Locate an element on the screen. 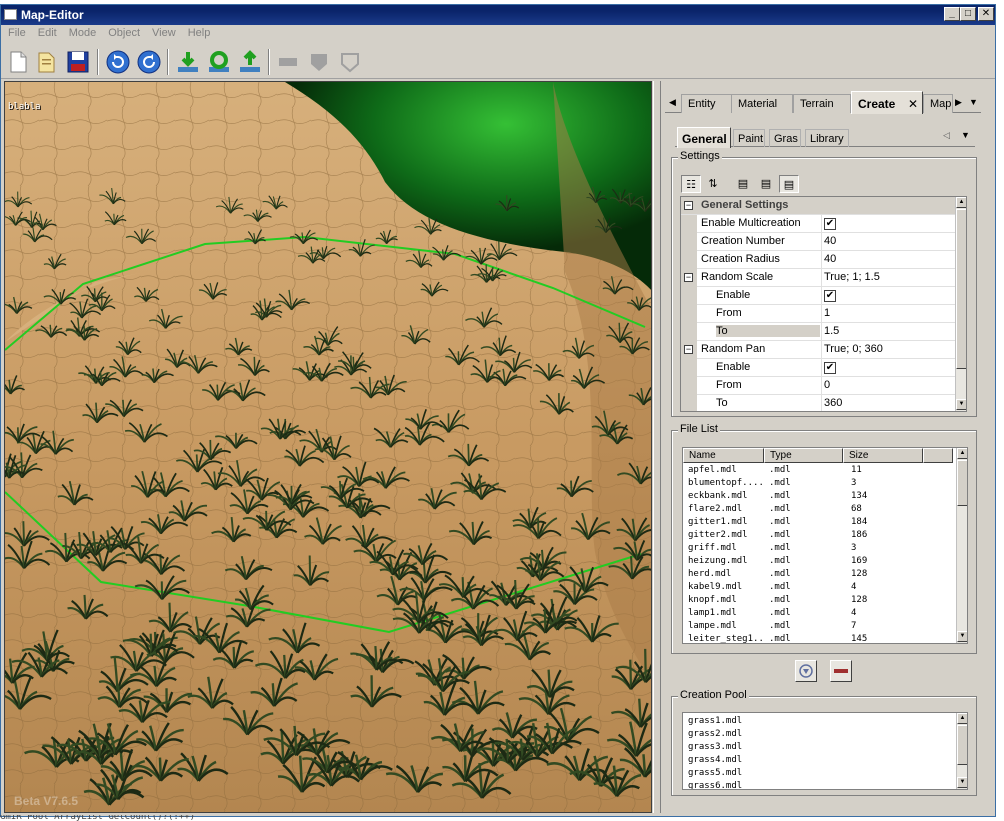 The image size is (1004, 821). pool-item: grass3.mdl is located at coordinates (715, 748).